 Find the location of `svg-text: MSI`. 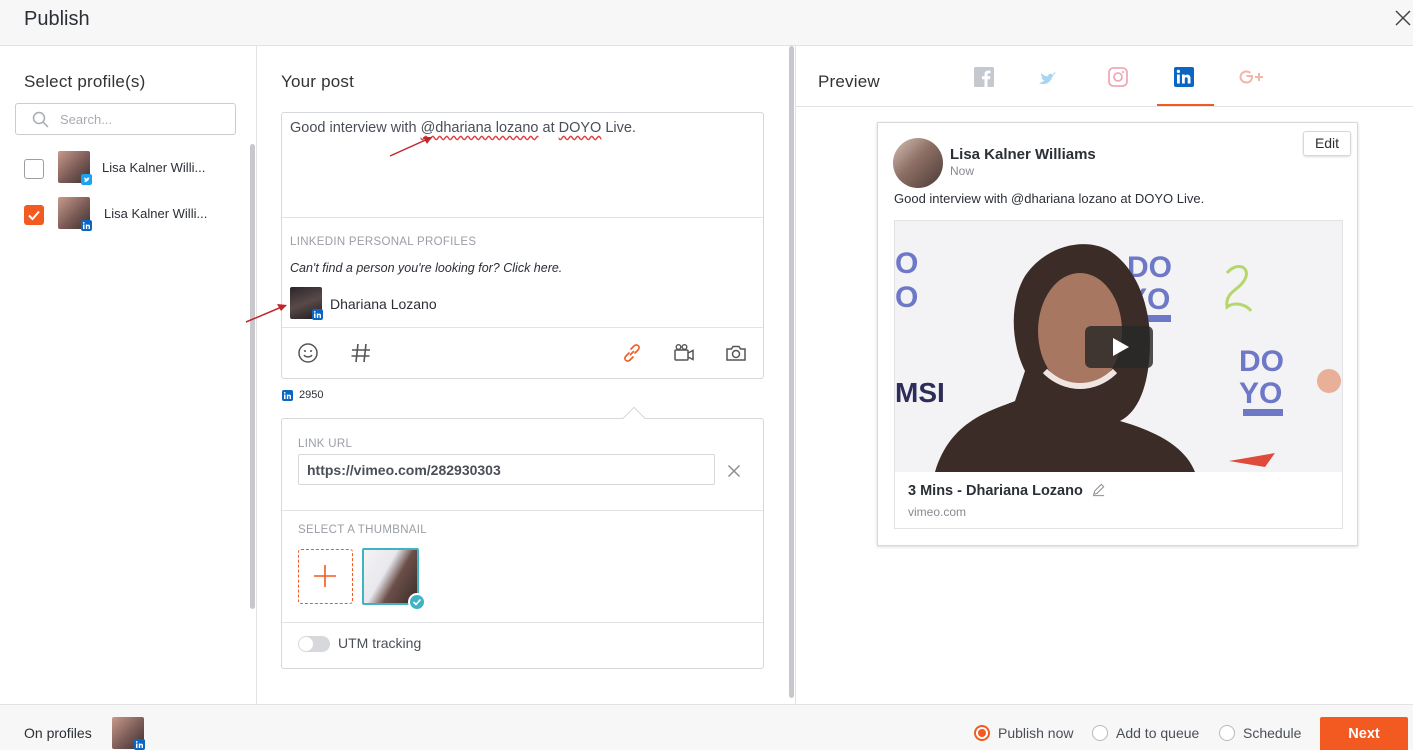

svg-text: MSI is located at coordinates (920, 392).